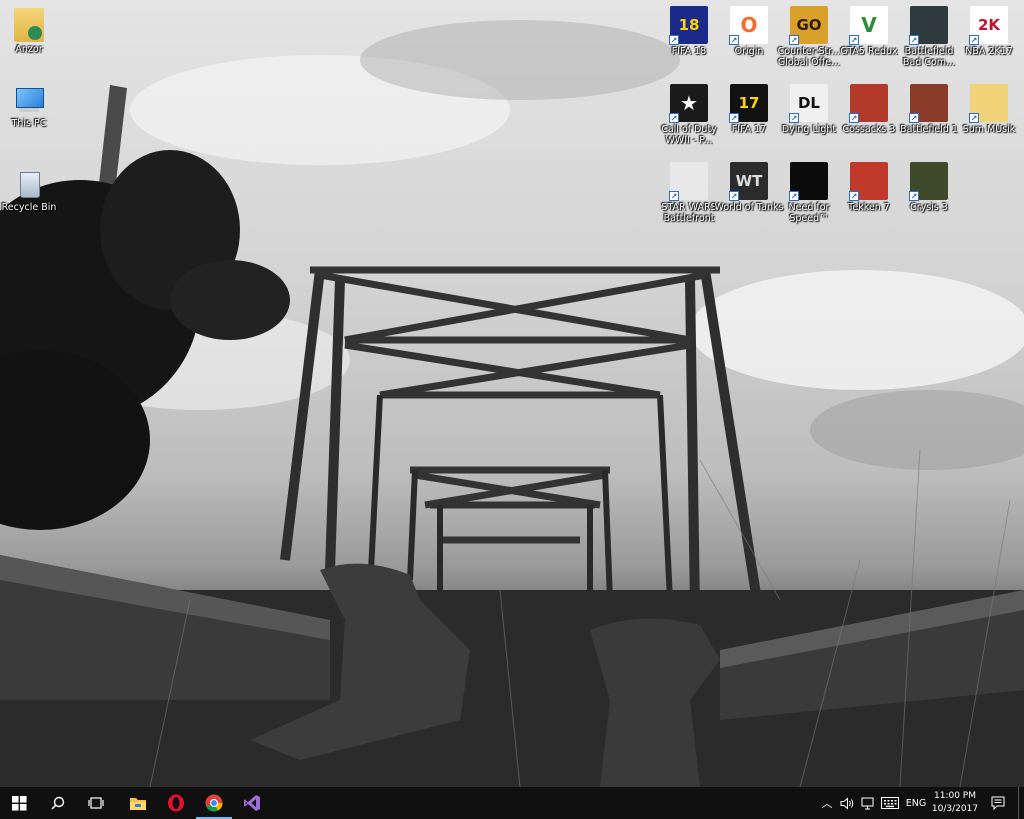  Describe the element at coordinates (955, 809) in the screenshot. I see `clock-date: 10/3/2017` at that location.